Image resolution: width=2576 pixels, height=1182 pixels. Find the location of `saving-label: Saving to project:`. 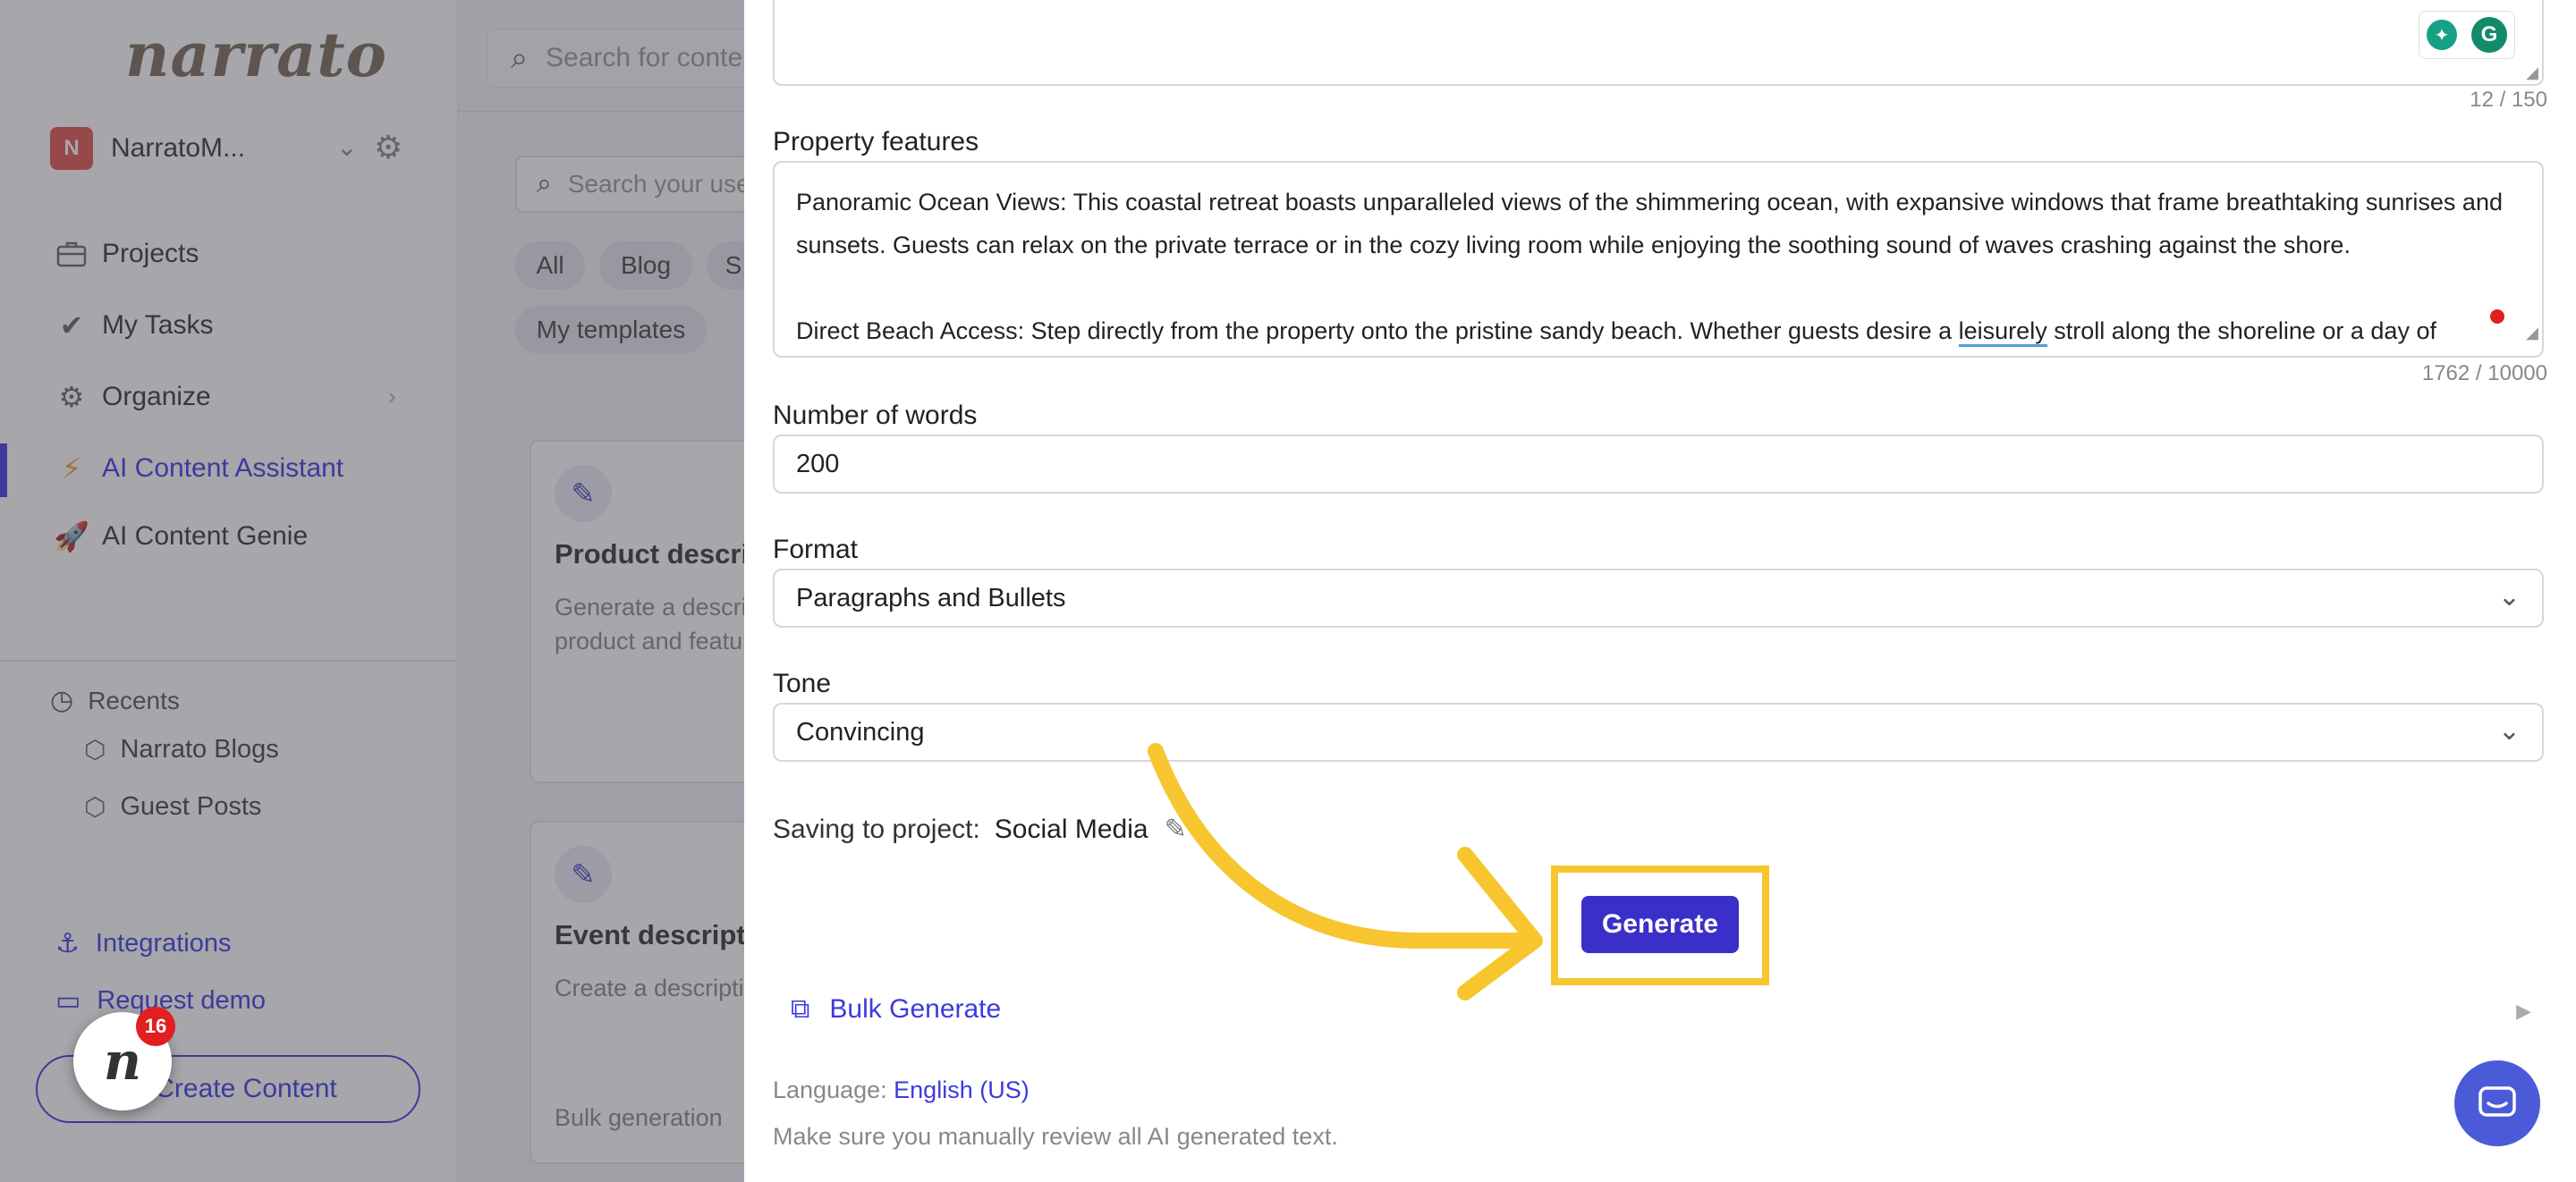

saving-label: Saving to project: is located at coordinates (876, 829).